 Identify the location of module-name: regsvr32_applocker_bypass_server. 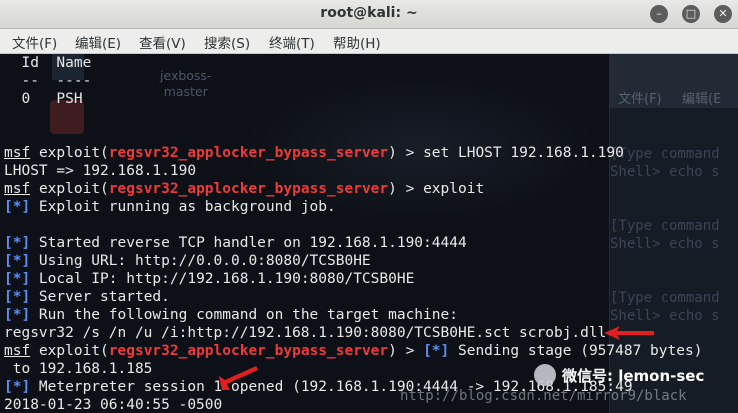
(248, 153).